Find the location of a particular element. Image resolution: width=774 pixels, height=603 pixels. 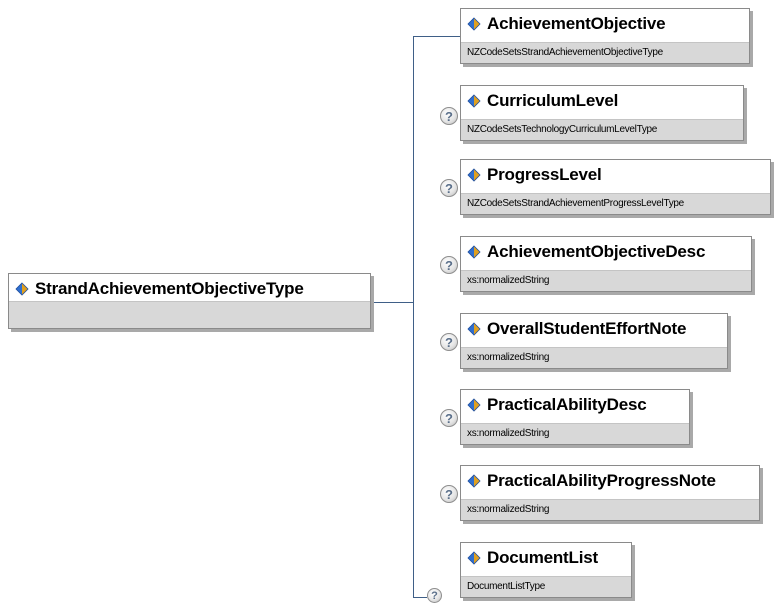

child-element-name: AchievementObjectiveDesc is located at coordinates (596, 251).